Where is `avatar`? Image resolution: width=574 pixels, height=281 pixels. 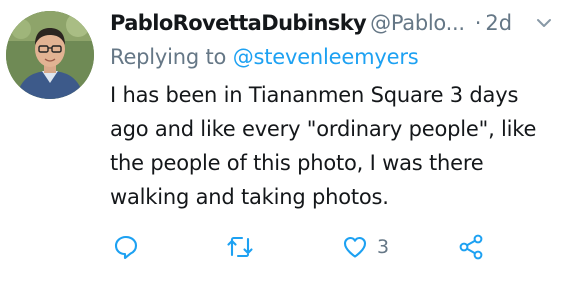 avatar is located at coordinates (50, 55).